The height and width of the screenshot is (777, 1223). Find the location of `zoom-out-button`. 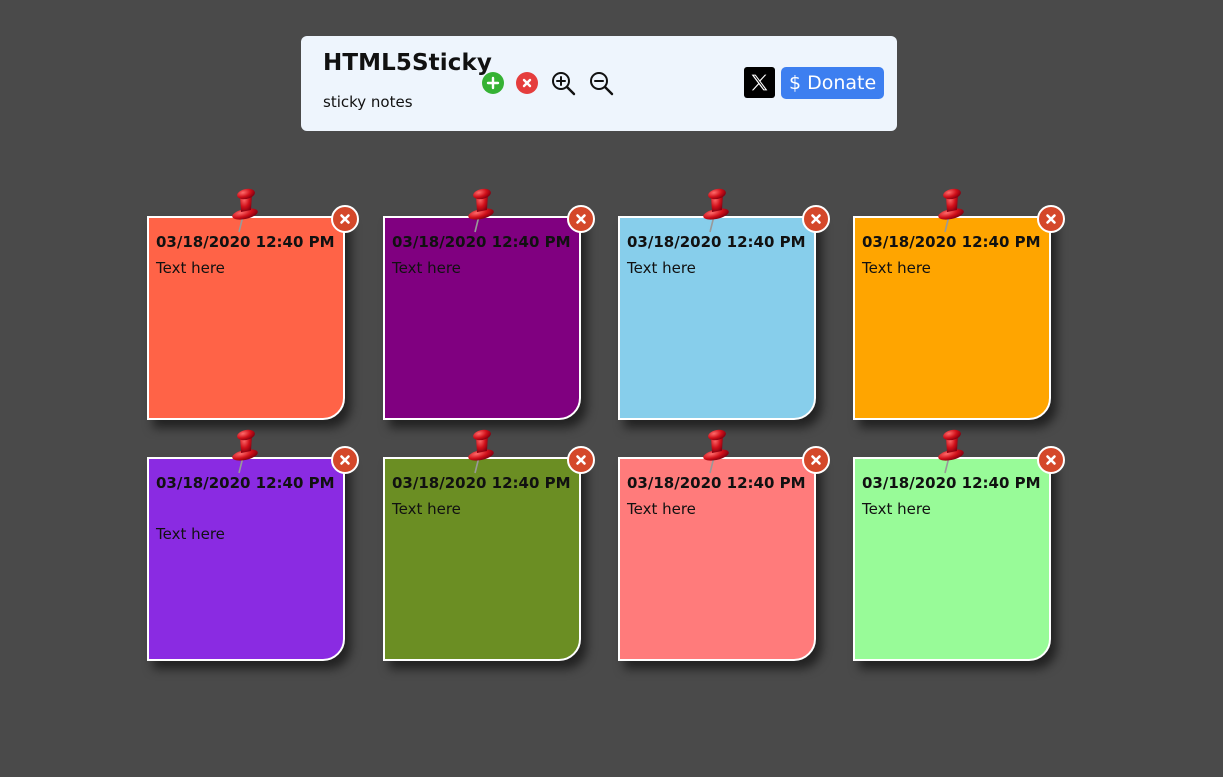

zoom-out-button is located at coordinates (601, 83).